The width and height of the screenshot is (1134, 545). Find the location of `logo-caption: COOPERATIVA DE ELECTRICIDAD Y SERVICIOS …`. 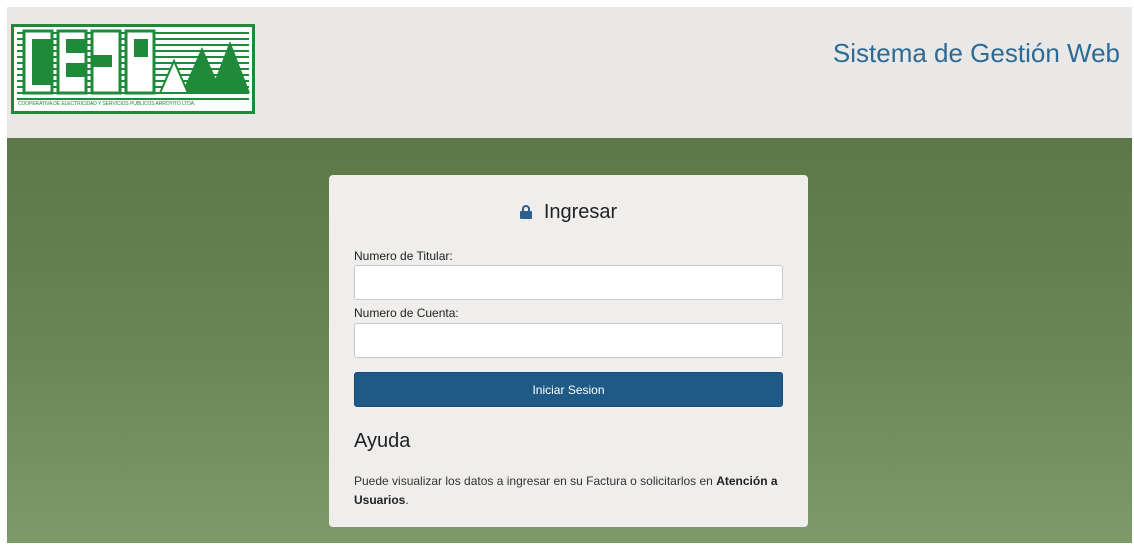

logo-caption: COOPERATIVA DE ELECTRICIDAD Y SERVICIOS … is located at coordinates (107, 104).